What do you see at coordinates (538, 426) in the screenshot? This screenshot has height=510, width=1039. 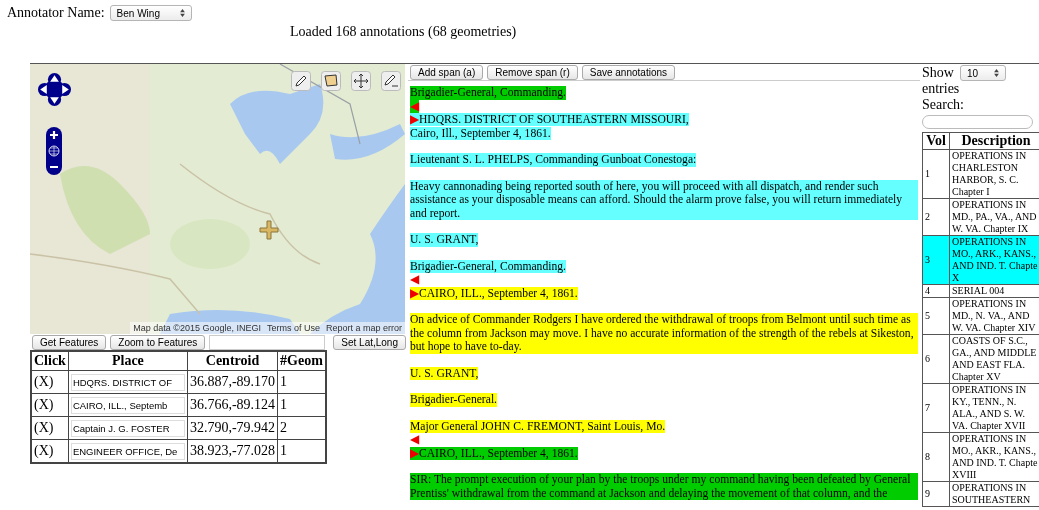 I see `annotated-text: Major General JOHN C. FREMONT, Saint Louis, Mo.` at bounding box center [538, 426].